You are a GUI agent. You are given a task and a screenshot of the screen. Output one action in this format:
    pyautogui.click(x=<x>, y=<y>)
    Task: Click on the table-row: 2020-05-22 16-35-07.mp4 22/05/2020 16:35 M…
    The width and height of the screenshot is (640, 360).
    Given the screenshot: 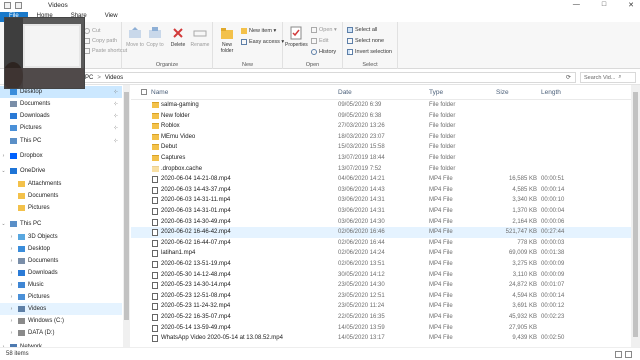 What is the action you would take?
    pyautogui.click(x=381, y=317)
    